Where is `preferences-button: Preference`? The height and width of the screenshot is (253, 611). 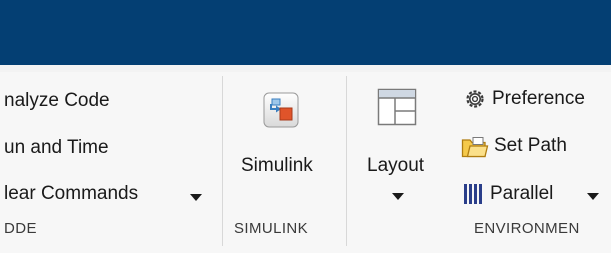 preferences-button: Preference is located at coordinates (538, 99).